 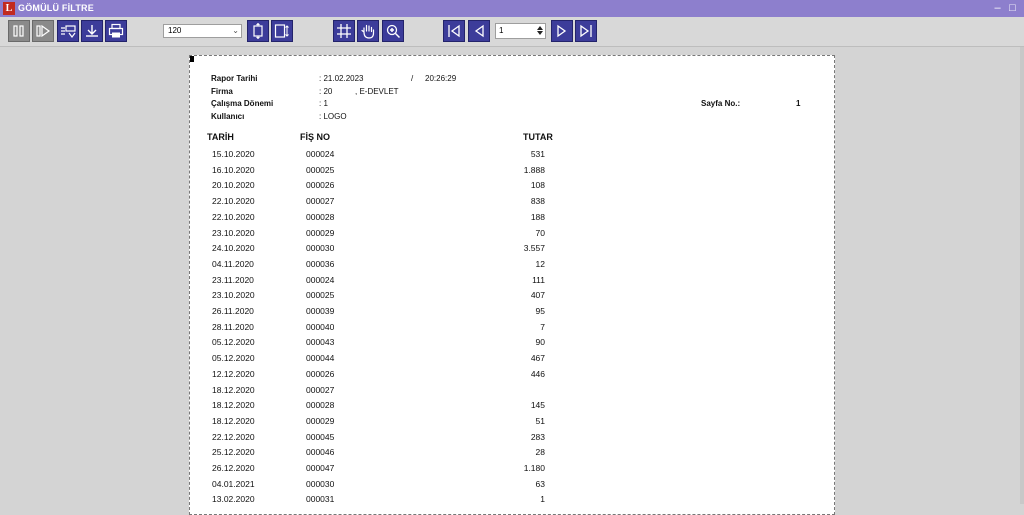 What do you see at coordinates (282, 31) in the screenshot?
I see `fit-width-button` at bounding box center [282, 31].